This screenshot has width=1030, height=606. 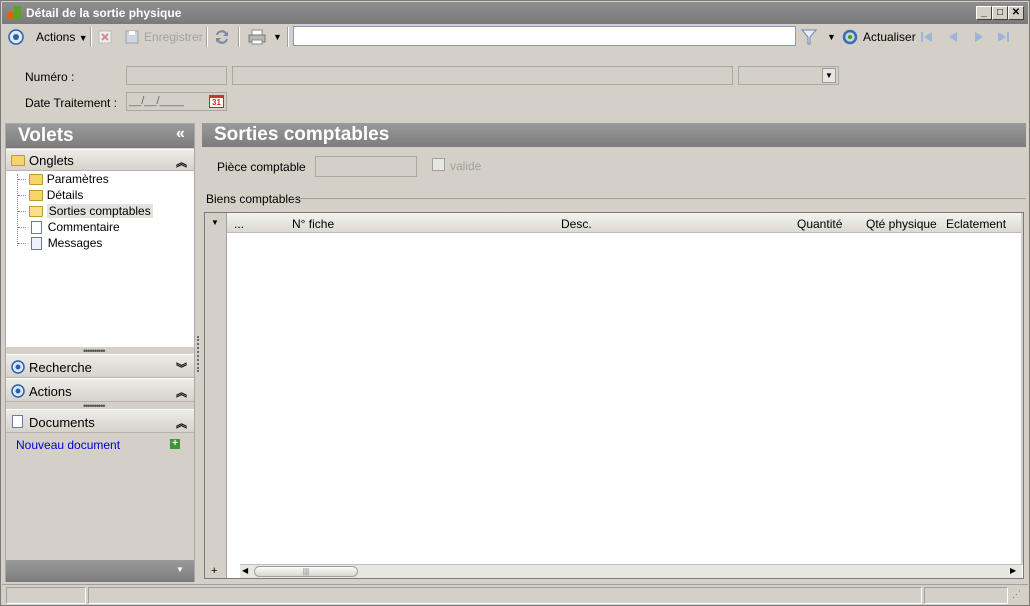 I want to click on numero-type-select: ▼, so click(x=788, y=75).